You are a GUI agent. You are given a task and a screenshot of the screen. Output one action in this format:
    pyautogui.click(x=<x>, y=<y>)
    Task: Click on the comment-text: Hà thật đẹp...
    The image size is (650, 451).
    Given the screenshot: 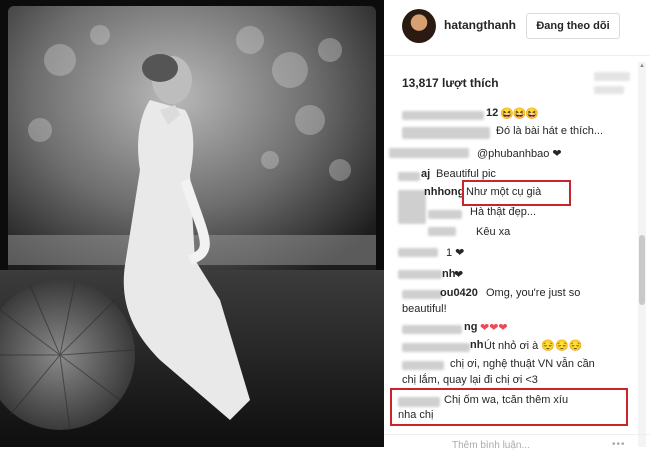 What is the action you would take?
    pyautogui.click(x=503, y=212)
    